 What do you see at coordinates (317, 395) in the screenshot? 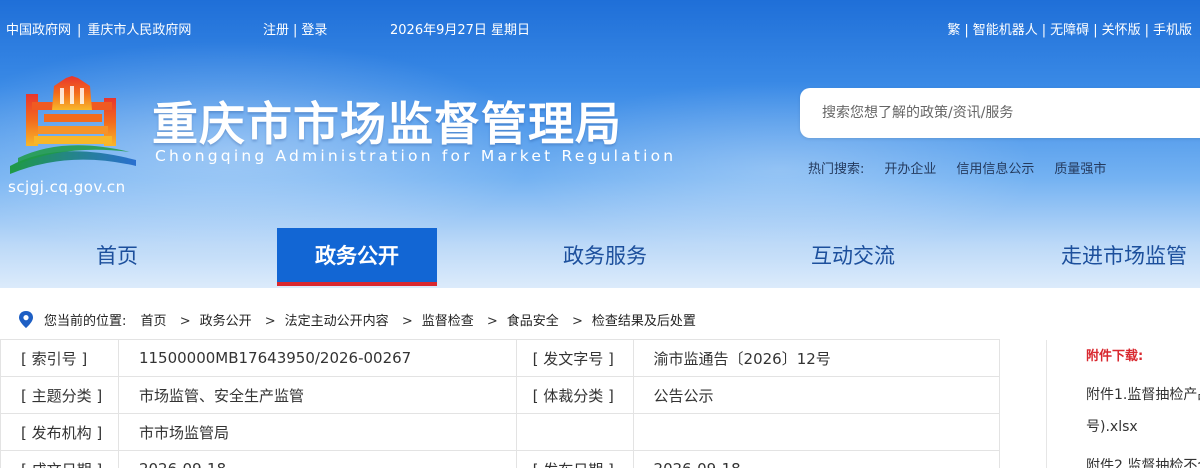
I see `topic-value: 市场监管、安全生产监管` at bounding box center [317, 395].